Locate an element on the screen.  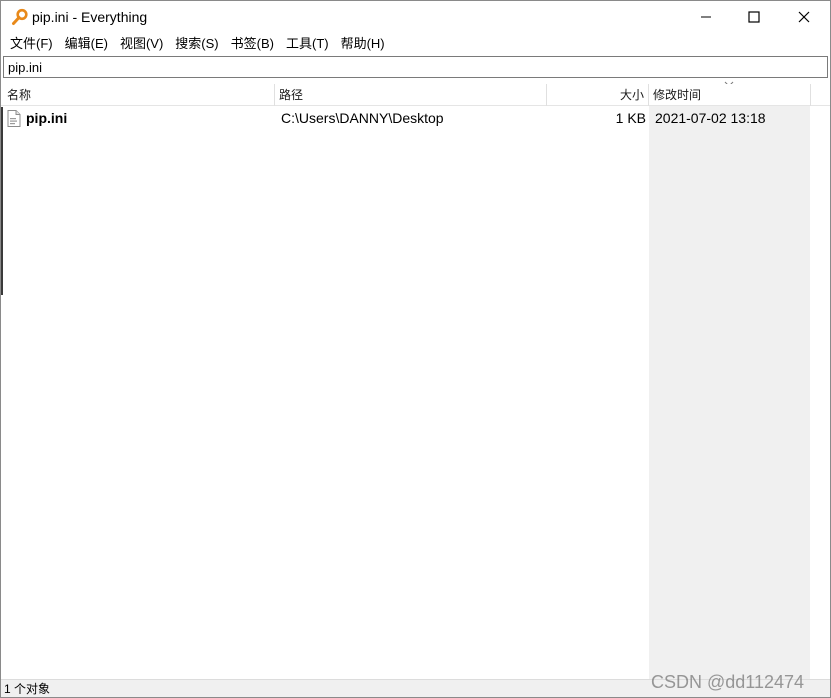
window-title: pip.ini - Everything is located at coordinates (90, 17).